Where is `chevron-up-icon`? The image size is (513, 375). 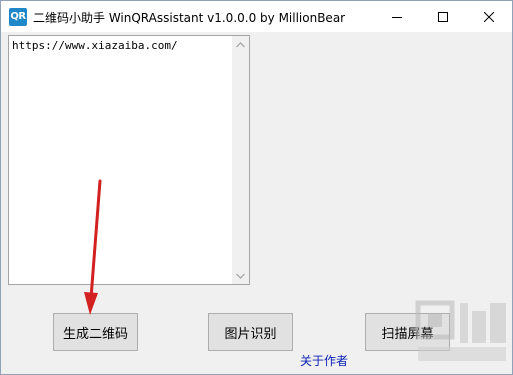
chevron-up-icon is located at coordinates (240, 44).